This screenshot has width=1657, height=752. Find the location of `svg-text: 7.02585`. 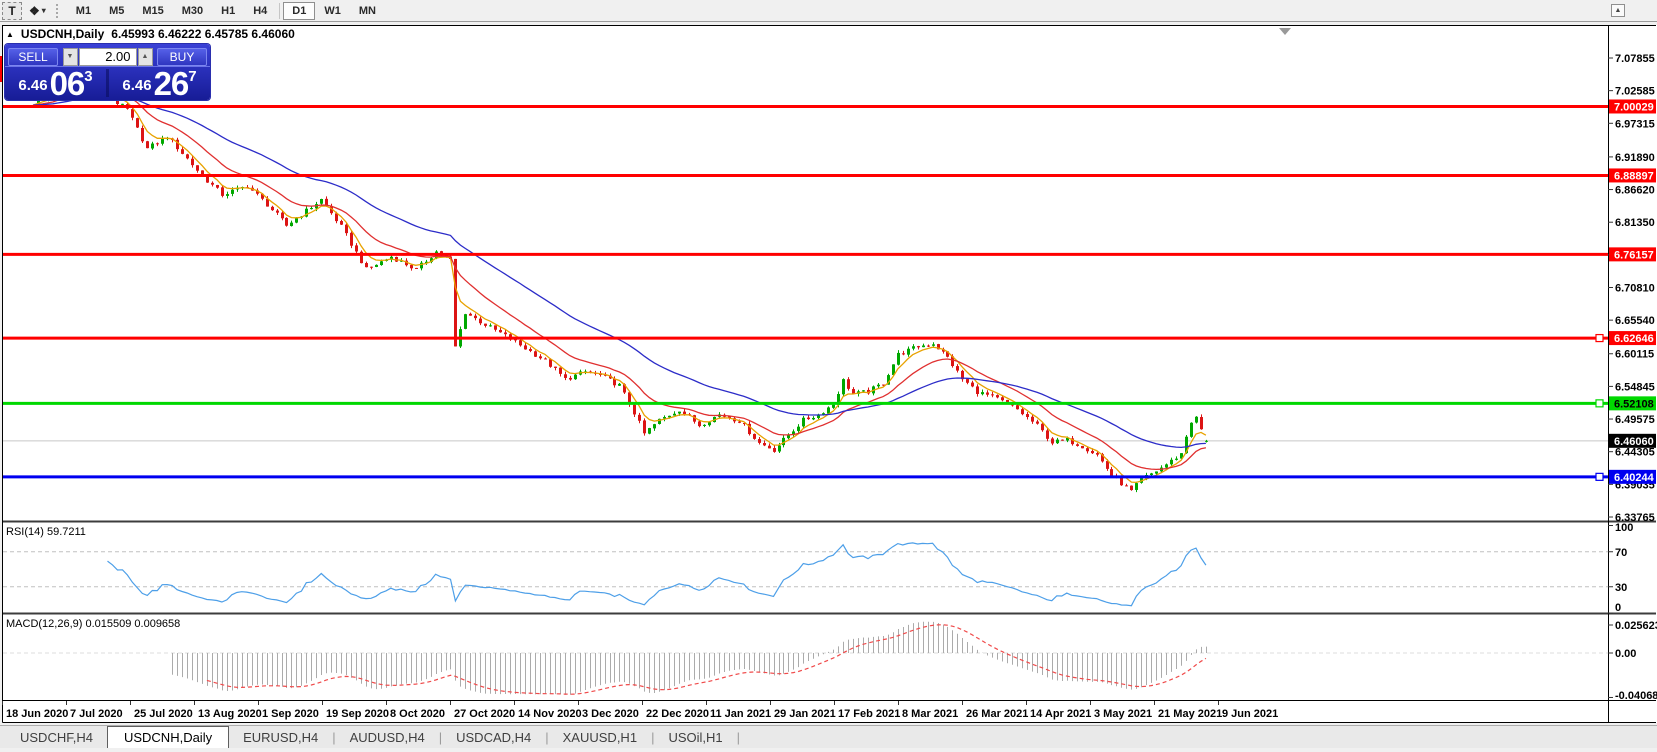

svg-text: 7.02585 is located at coordinates (1635, 92).